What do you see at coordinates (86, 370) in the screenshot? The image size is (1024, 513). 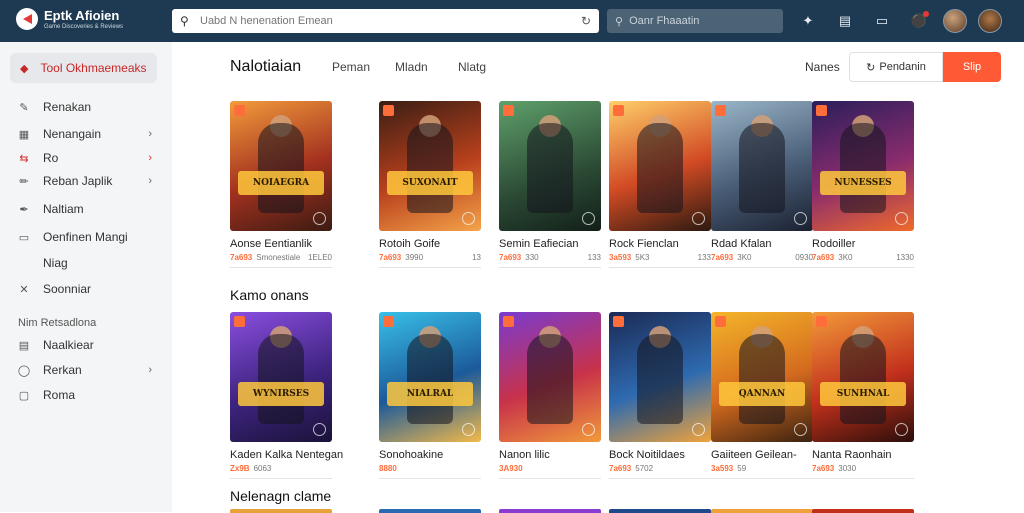 I see `sidebar-item: ◯ Rerkan ›` at bounding box center [86, 370].